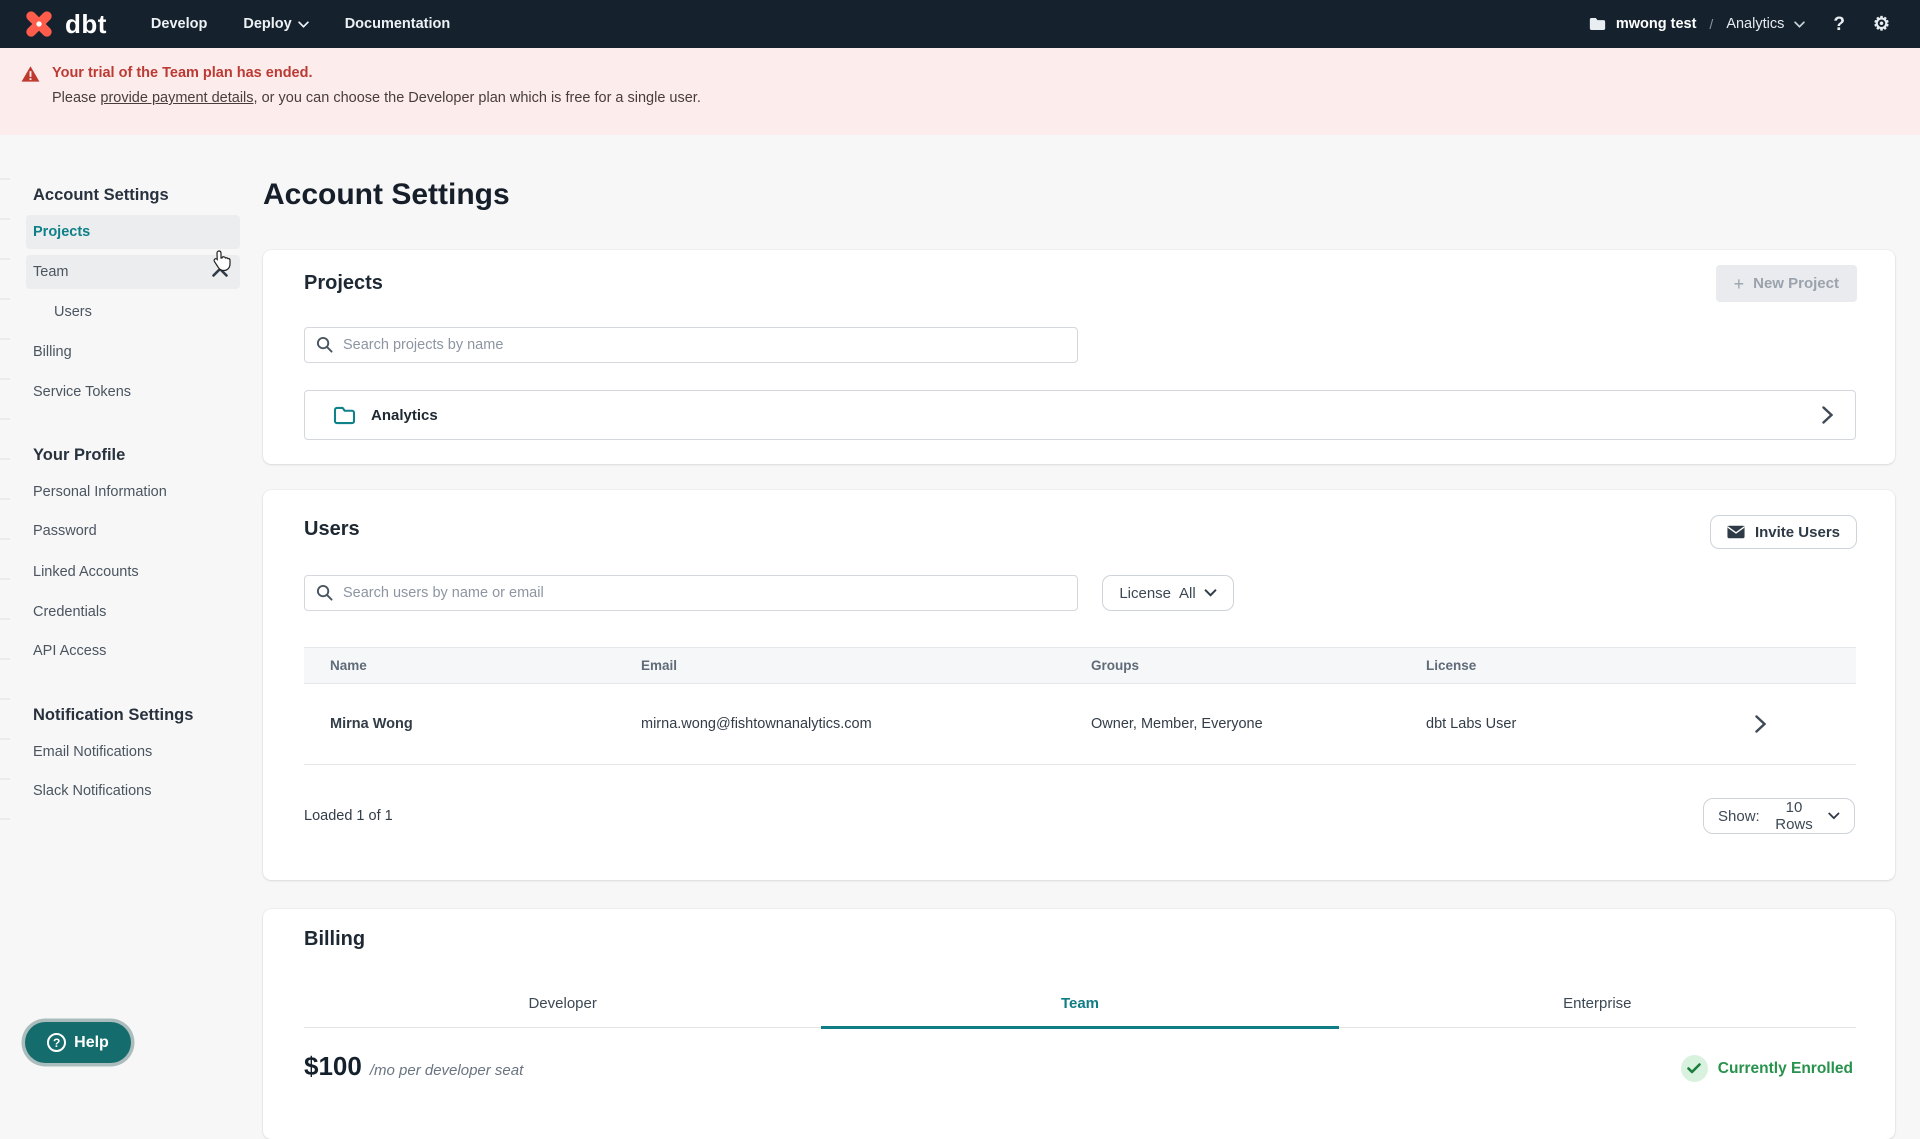 This screenshot has width=1920, height=1139. I want to click on users-heading: Users, so click(332, 529).